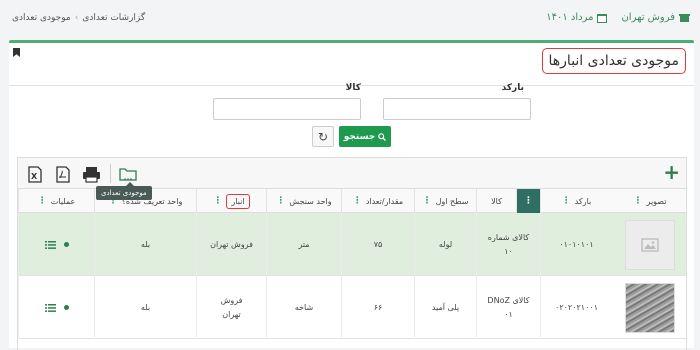 The image size is (700, 350). Describe the element at coordinates (359, 136) in the screenshot. I see `search-label: جستجو` at that location.